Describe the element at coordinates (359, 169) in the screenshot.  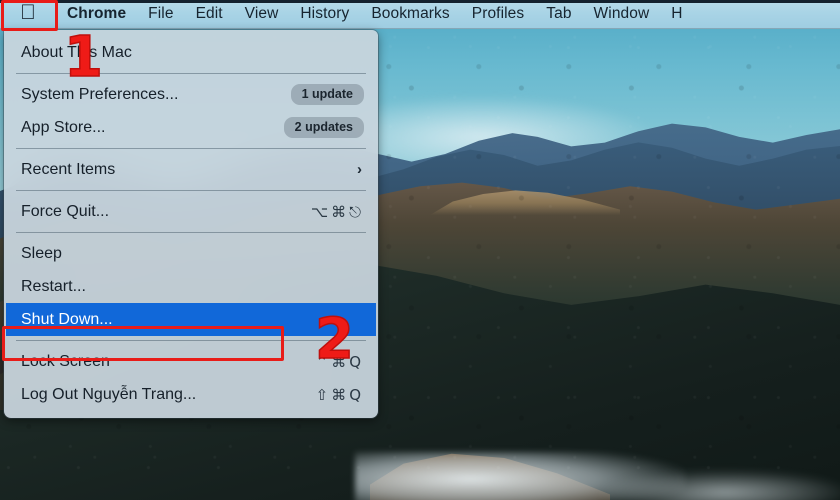
I see `chevron-right-icon: ›` at that location.